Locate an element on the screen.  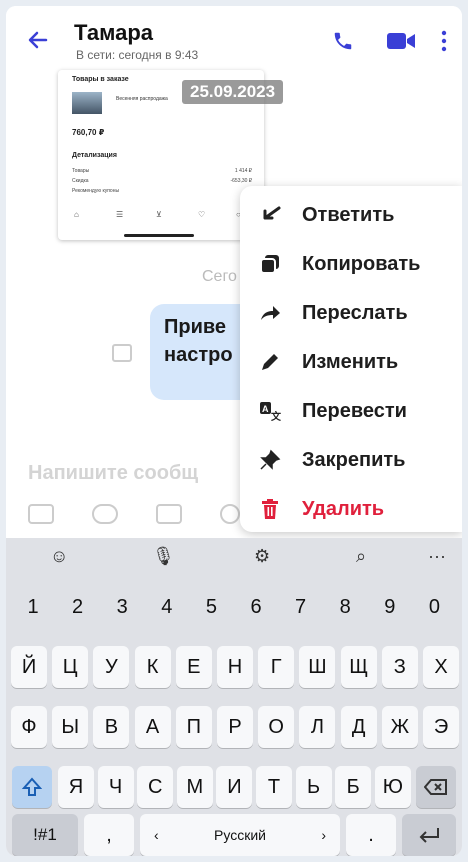
backspace-key is located at coordinates (436, 787).